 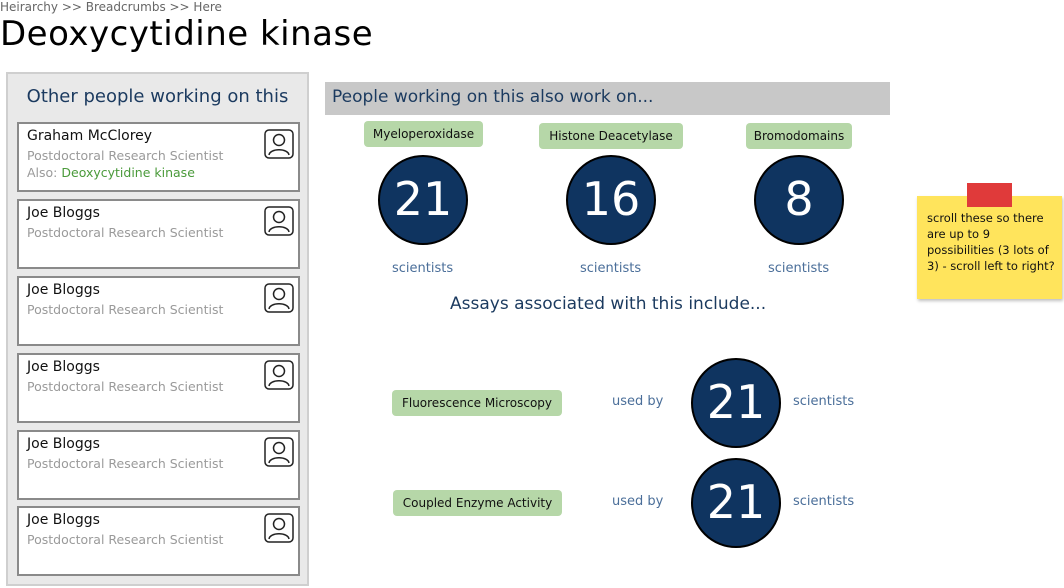 I want to click on other-people-heading: Other people working on this, so click(x=157, y=96).